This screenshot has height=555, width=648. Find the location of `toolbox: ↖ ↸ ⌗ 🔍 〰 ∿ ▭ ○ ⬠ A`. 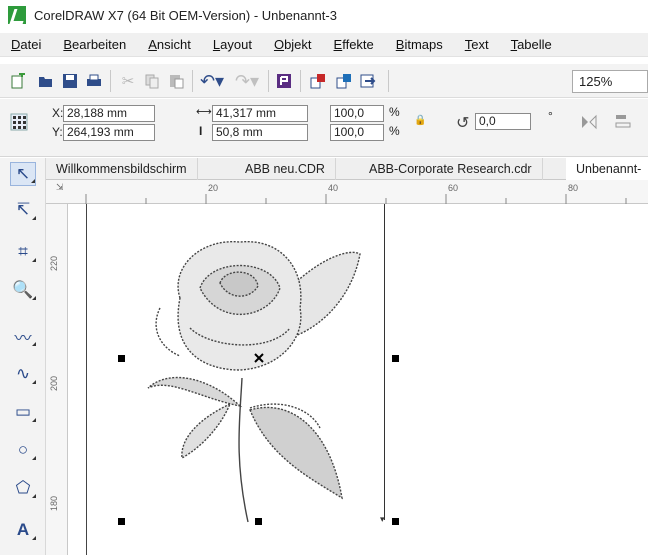

toolbox: ↖ ↸ ⌗ 🔍 〰 ∿ ▭ ○ ⬠ A is located at coordinates (23, 356).